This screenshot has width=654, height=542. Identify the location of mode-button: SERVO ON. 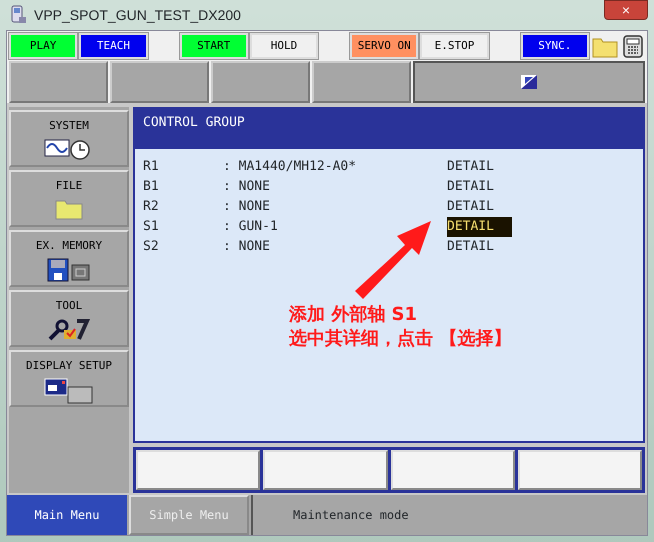
(384, 46).